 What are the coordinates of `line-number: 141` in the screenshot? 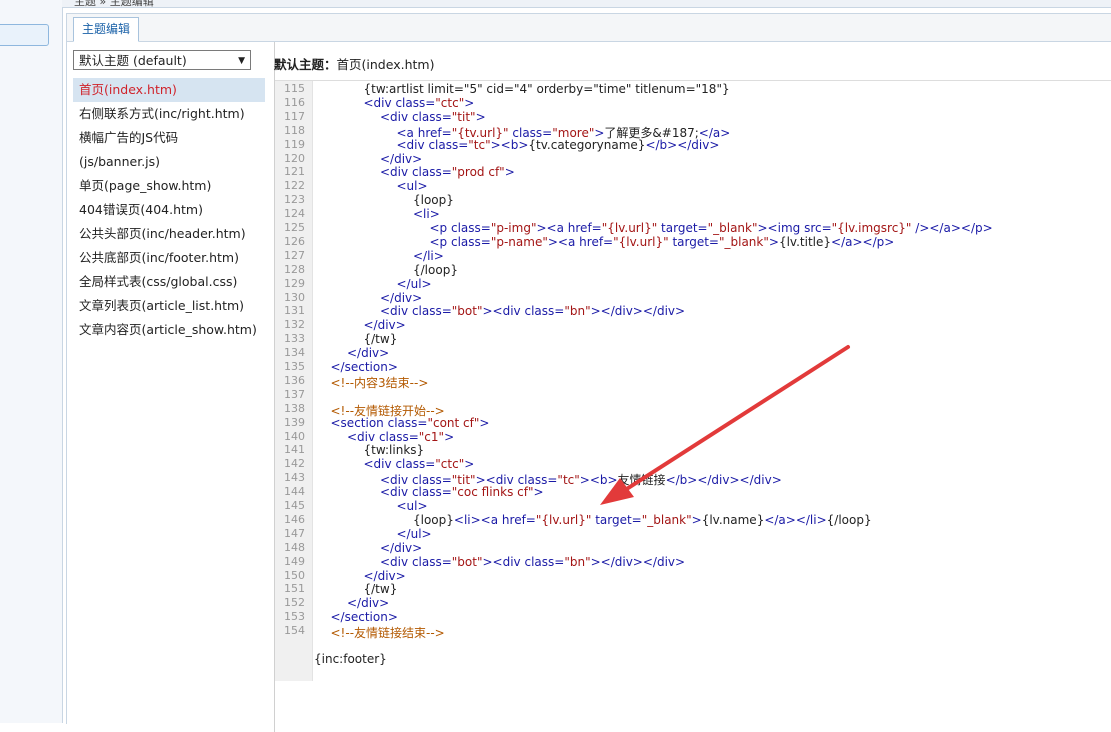 It's located at (294, 450).